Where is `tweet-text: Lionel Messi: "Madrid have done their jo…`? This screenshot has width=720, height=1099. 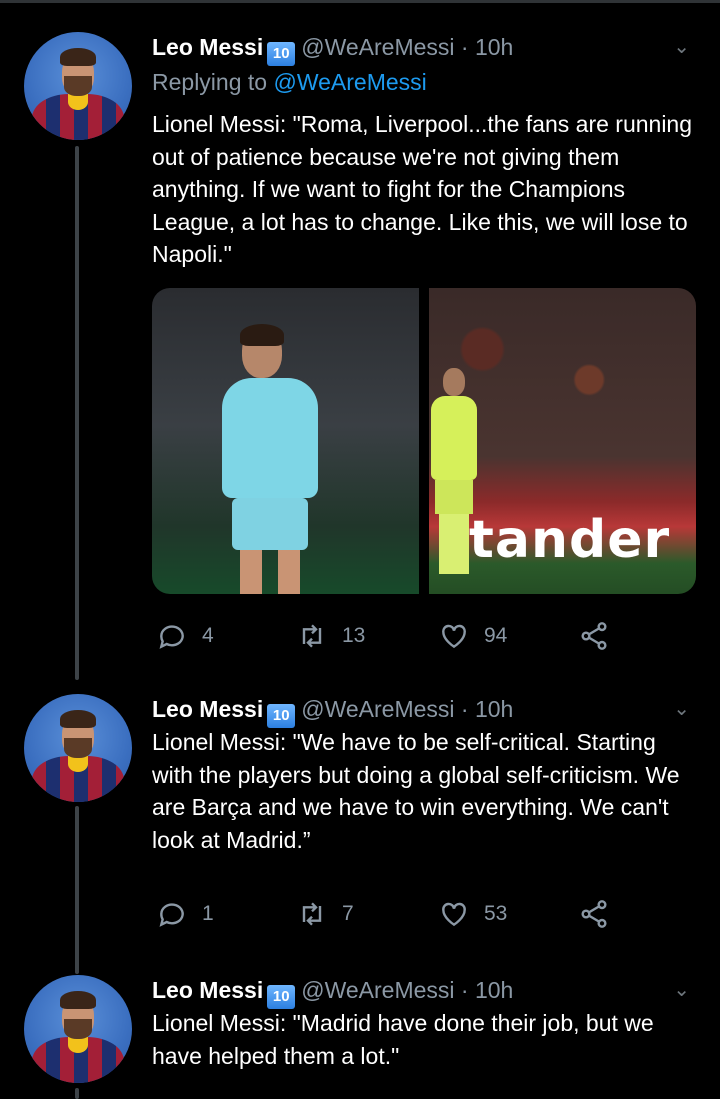
tweet-text: Lionel Messi: "Madrid have done their jo… is located at coordinates (403, 1039).